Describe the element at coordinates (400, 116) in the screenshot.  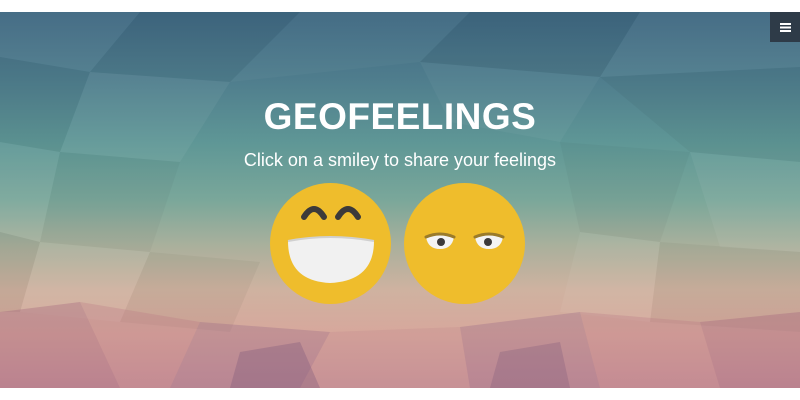
I see `page-title: GEOFEELINGS` at that location.